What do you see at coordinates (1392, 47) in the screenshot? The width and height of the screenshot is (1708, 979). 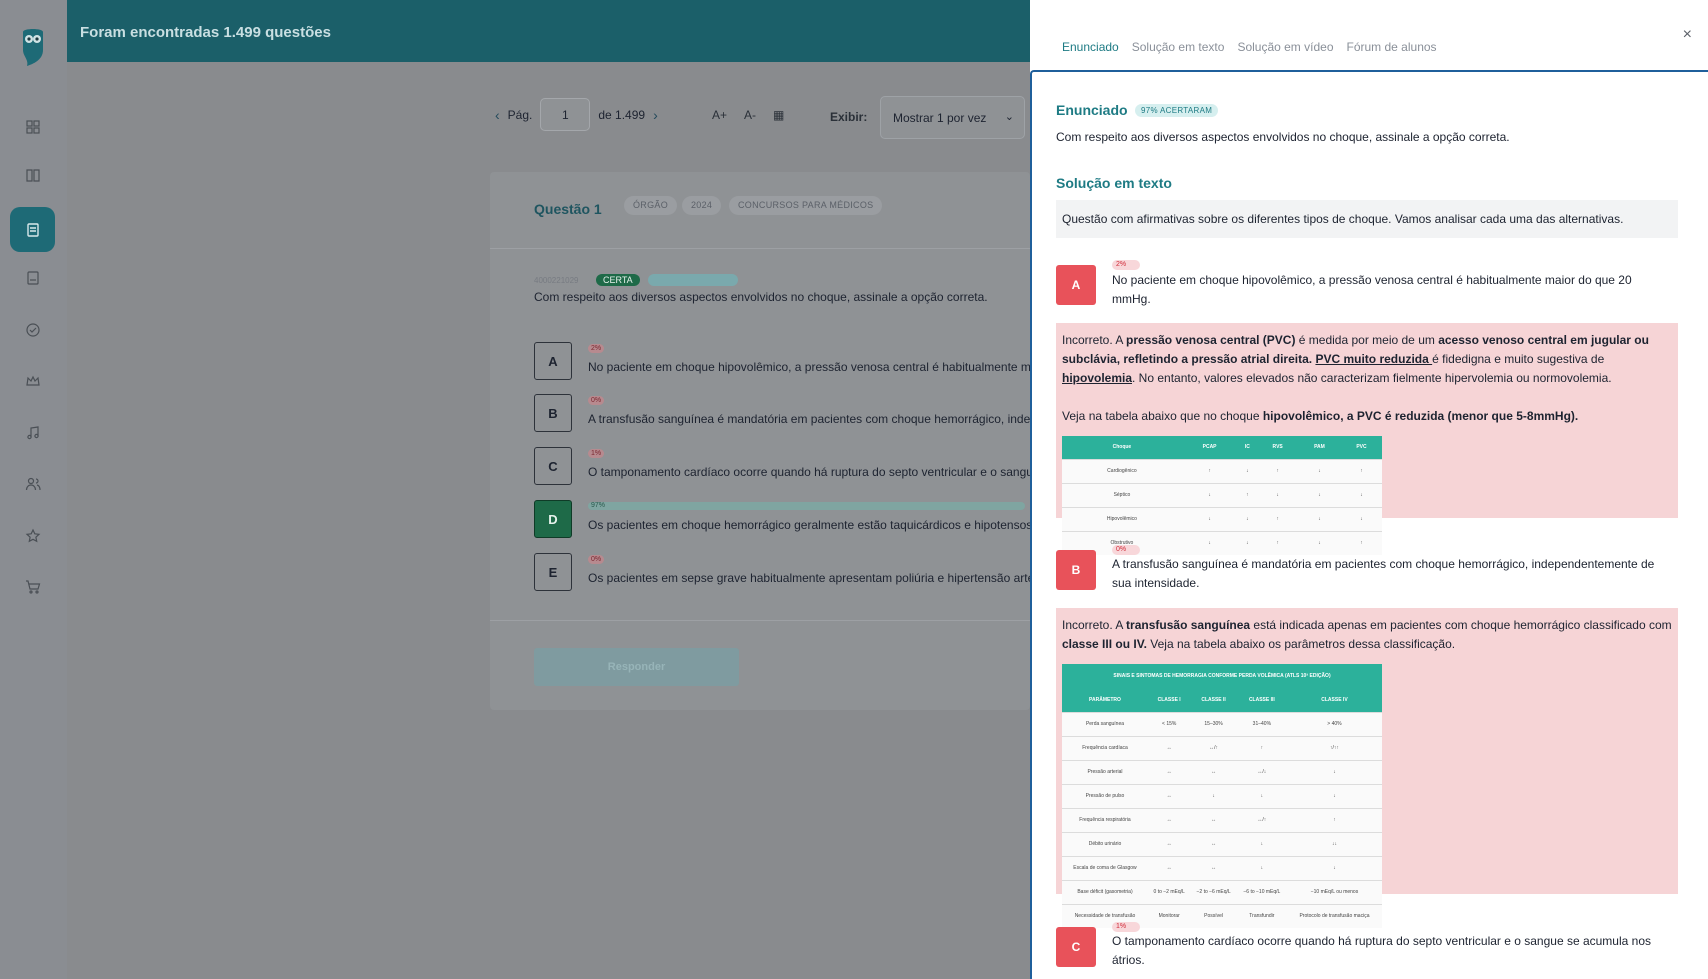 I see `tab-forum: Fórum de alunos` at bounding box center [1392, 47].